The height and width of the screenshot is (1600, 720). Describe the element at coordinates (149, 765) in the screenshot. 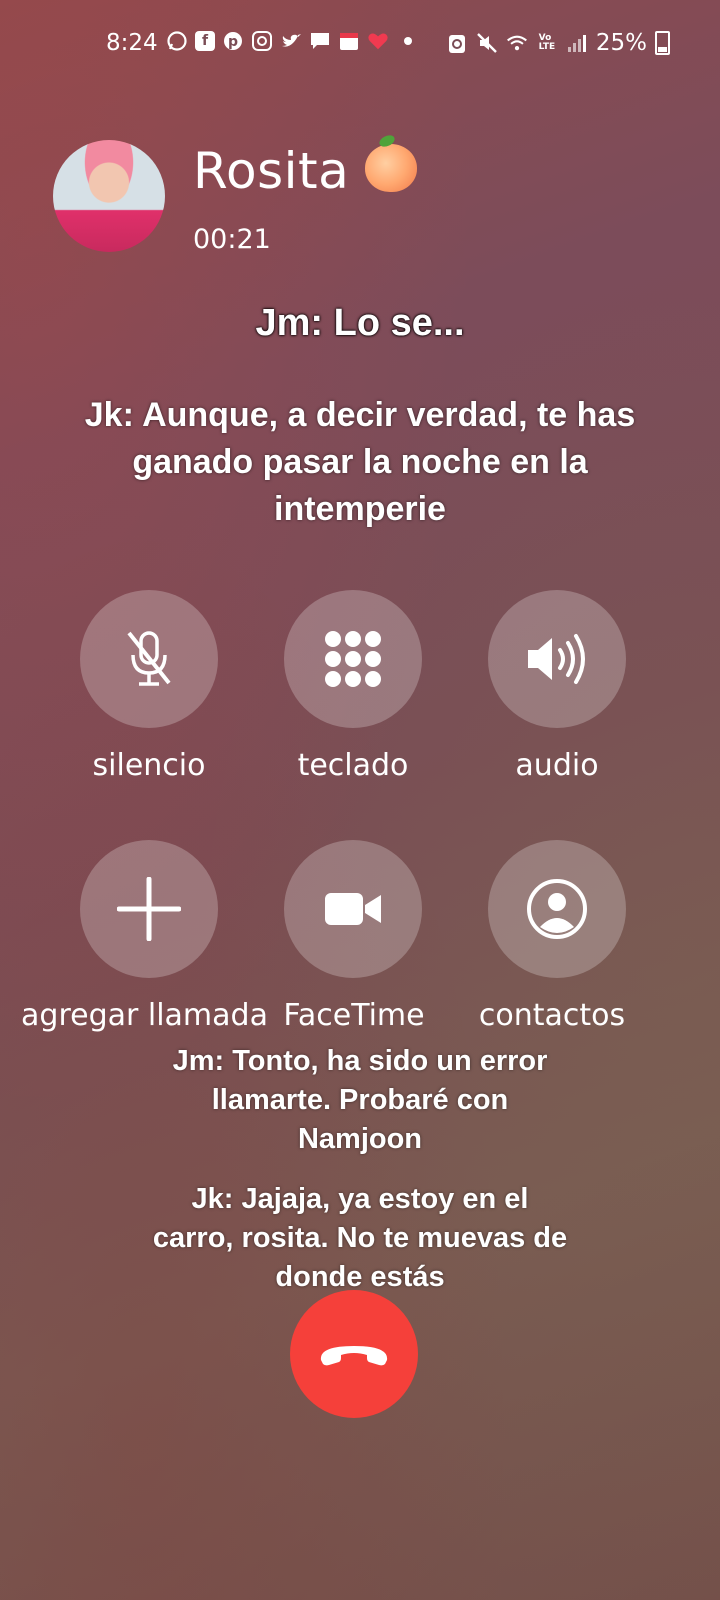

I see `mute-label: silencio` at that location.